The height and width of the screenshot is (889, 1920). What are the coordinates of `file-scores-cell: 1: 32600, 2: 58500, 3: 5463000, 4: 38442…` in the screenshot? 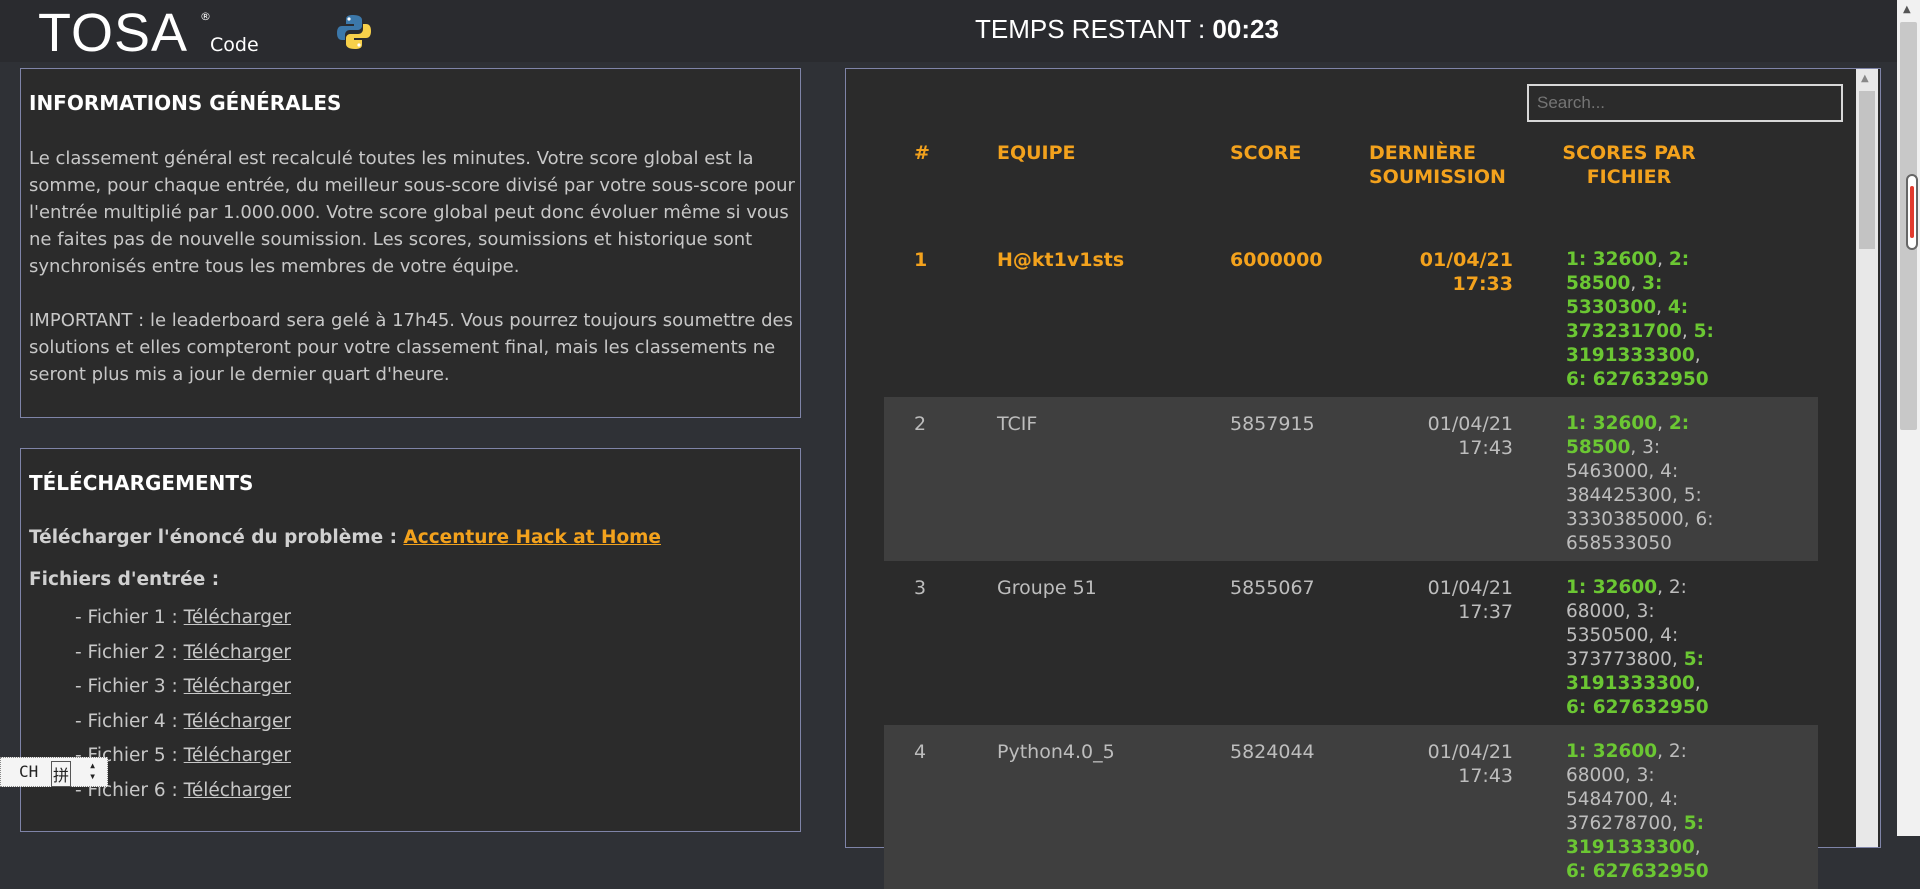 It's located at (1646, 484).